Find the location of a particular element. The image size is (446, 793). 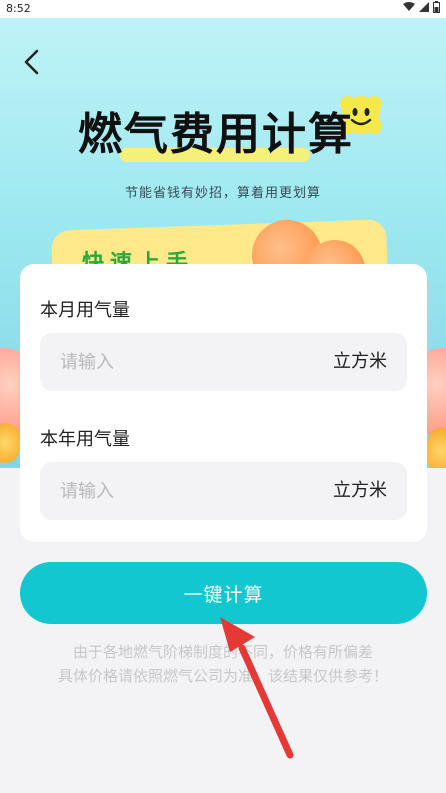

yearly-usage-unit: 立方米 is located at coordinates (360, 490).